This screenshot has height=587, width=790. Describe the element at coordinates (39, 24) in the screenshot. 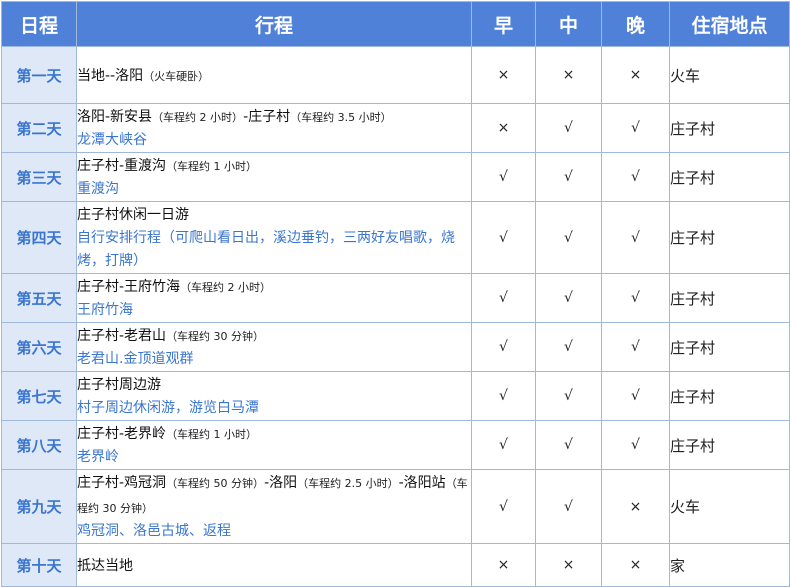

I see `header-day: 日程` at that location.